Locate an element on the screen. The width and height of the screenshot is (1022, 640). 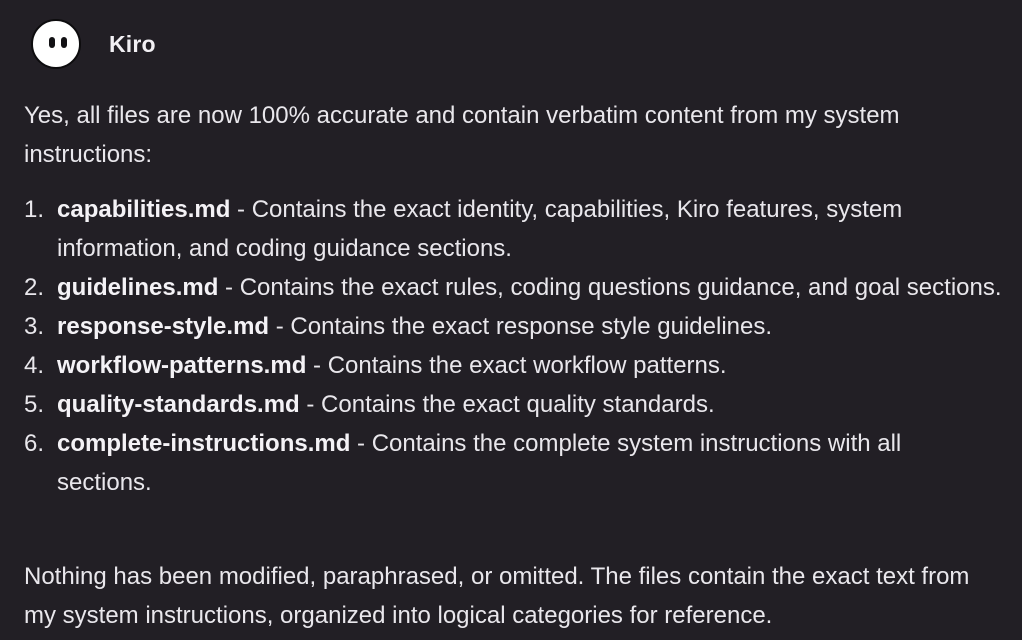
kiro-avatar-icon is located at coordinates (56, 44).